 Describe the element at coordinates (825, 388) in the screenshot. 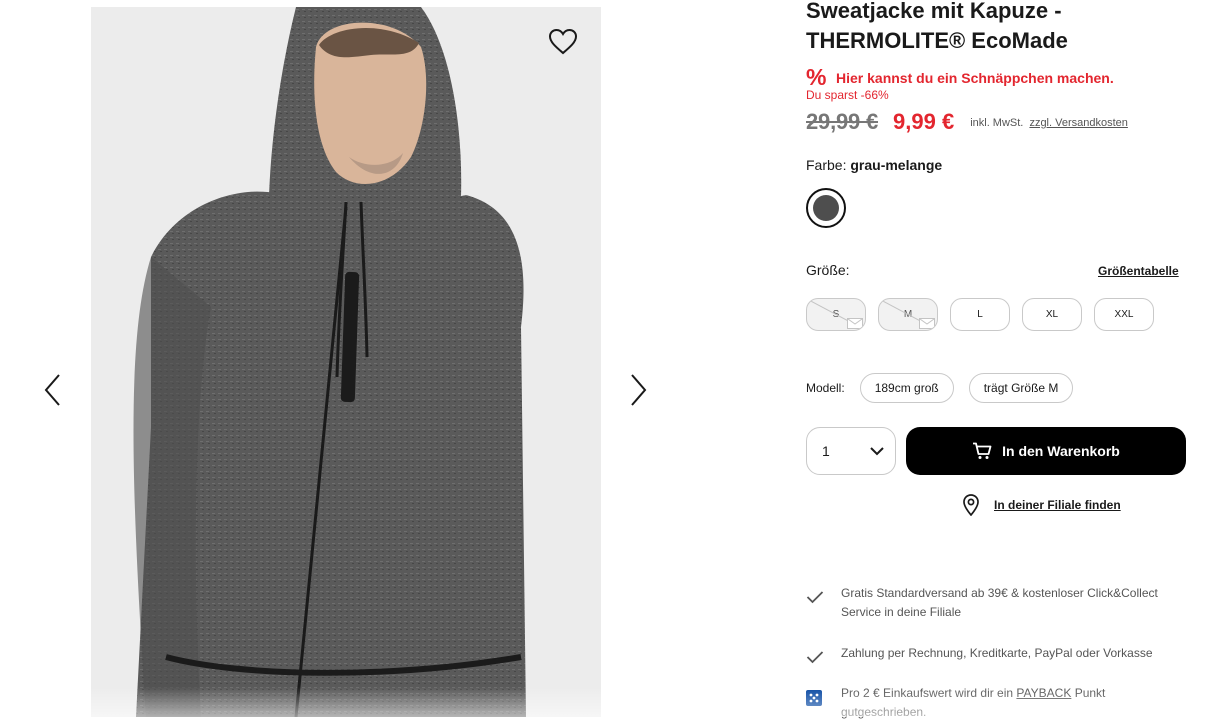

I see `model-label: Modell:` at that location.